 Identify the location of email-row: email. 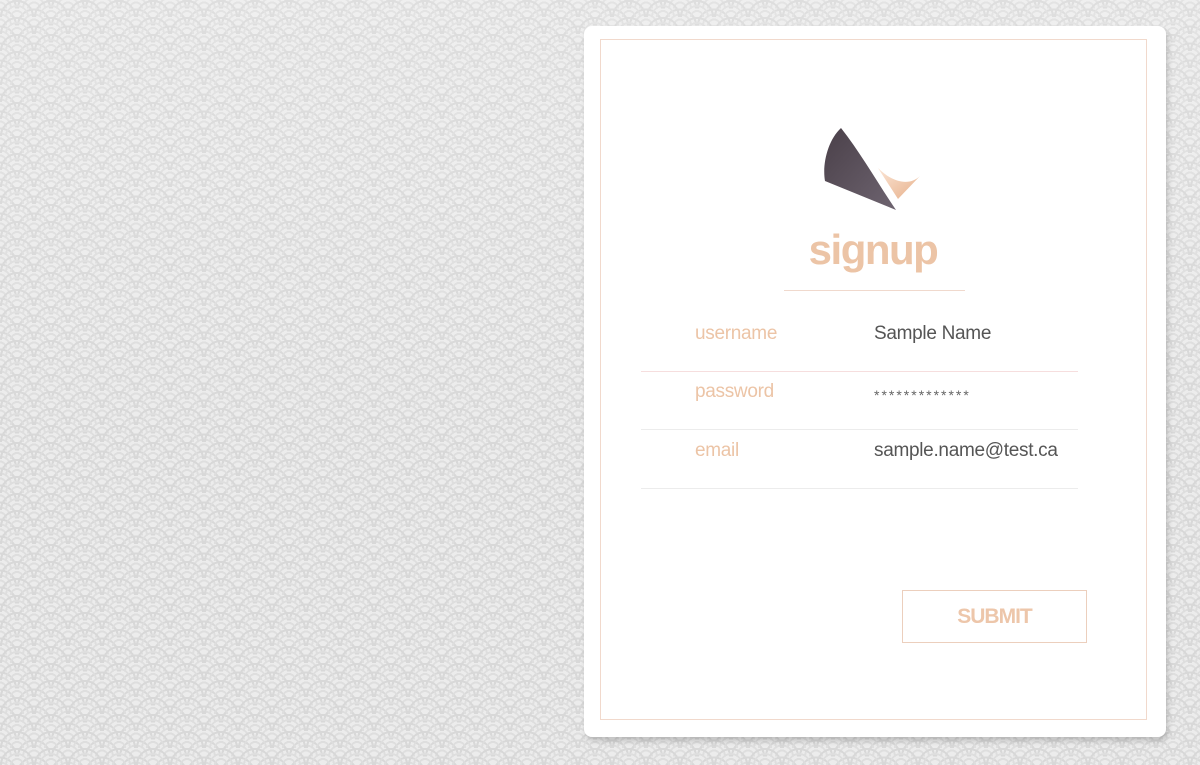
(859, 459).